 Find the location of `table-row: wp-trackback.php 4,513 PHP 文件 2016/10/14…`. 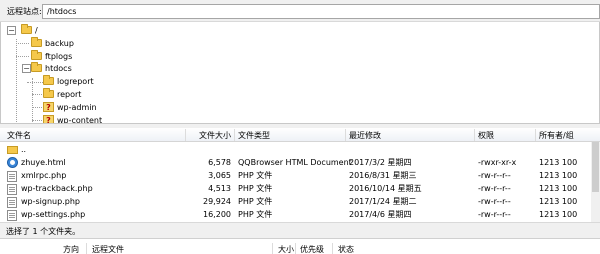

table-row: wp-trackback.php 4,513 PHP 文件 2016/10/14… is located at coordinates (300, 188).